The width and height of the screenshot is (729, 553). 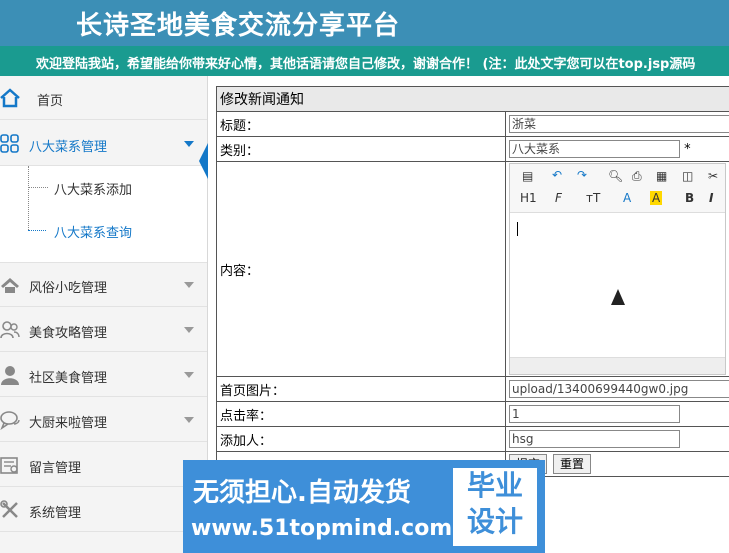 I want to click on app-header: 长诗圣地美食交流分享平台, so click(x=364, y=23).